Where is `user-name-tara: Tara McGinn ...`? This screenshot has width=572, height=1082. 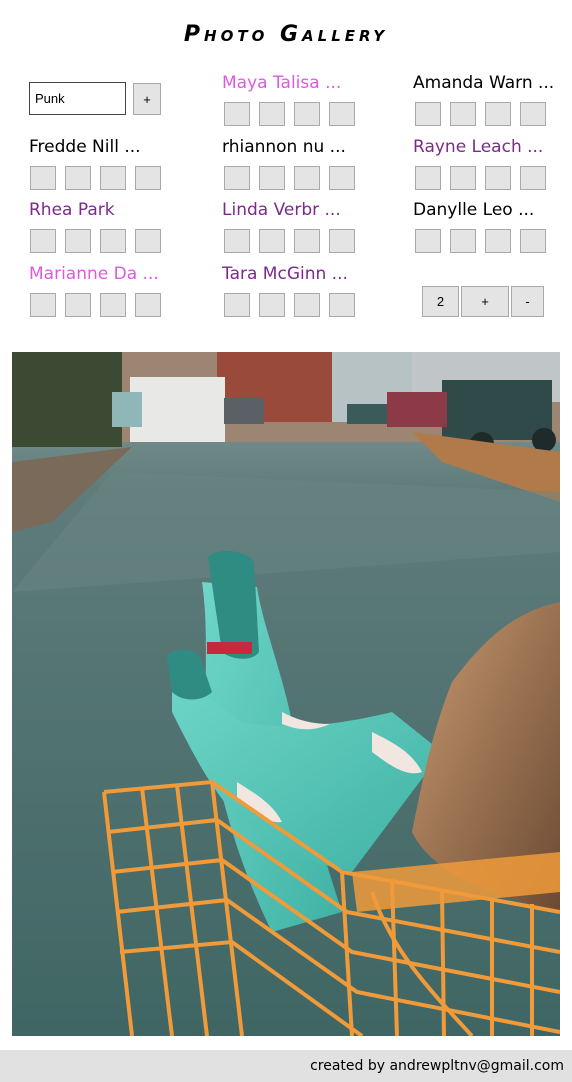
user-name-tara: Tara McGinn ... is located at coordinates (285, 274).